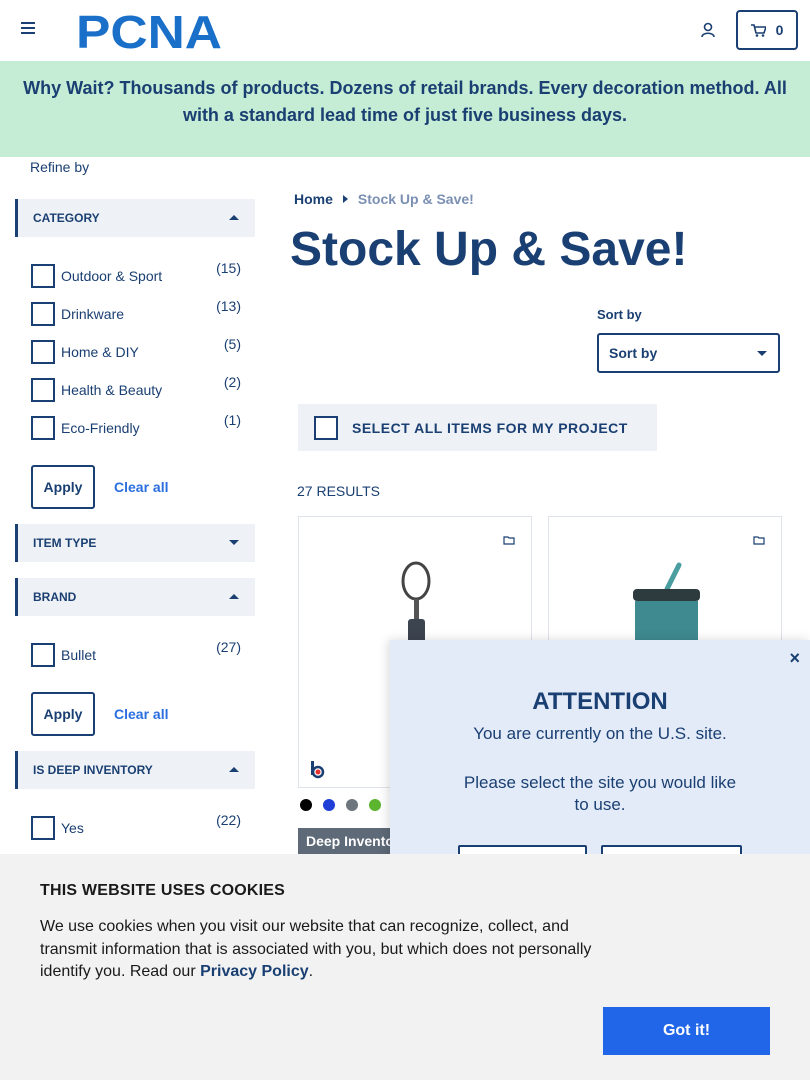 This screenshot has height=1080, width=810. I want to click on page-title: Stock Up & Save!, so click(489, 249).